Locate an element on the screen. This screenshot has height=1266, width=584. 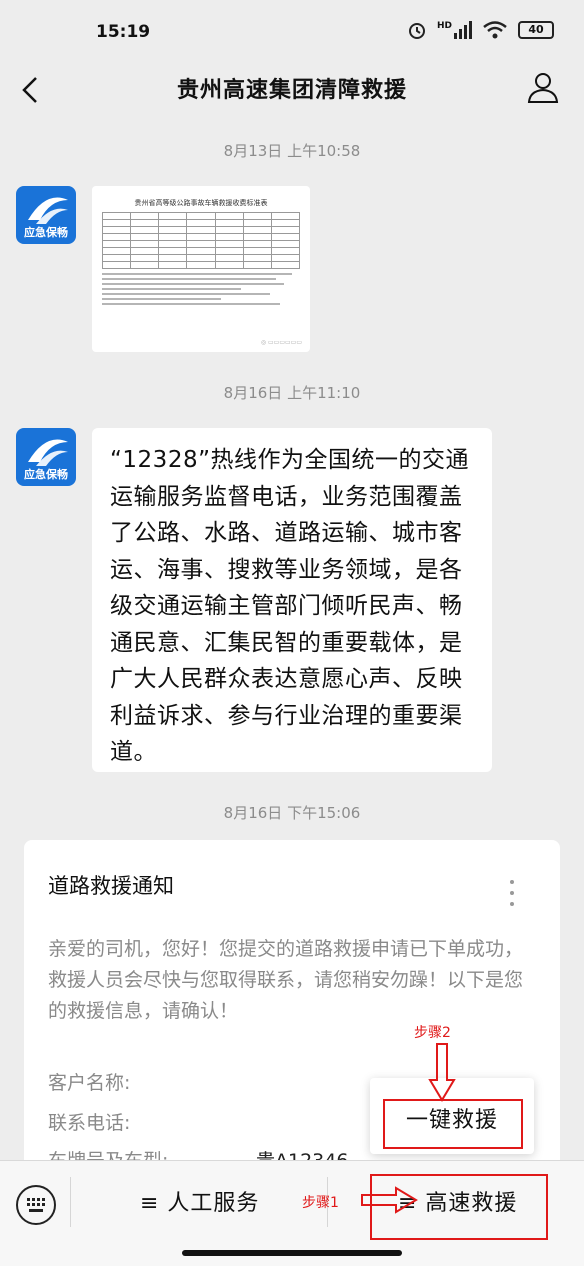
message-line: 道。 is located at coordinates (133, 752).